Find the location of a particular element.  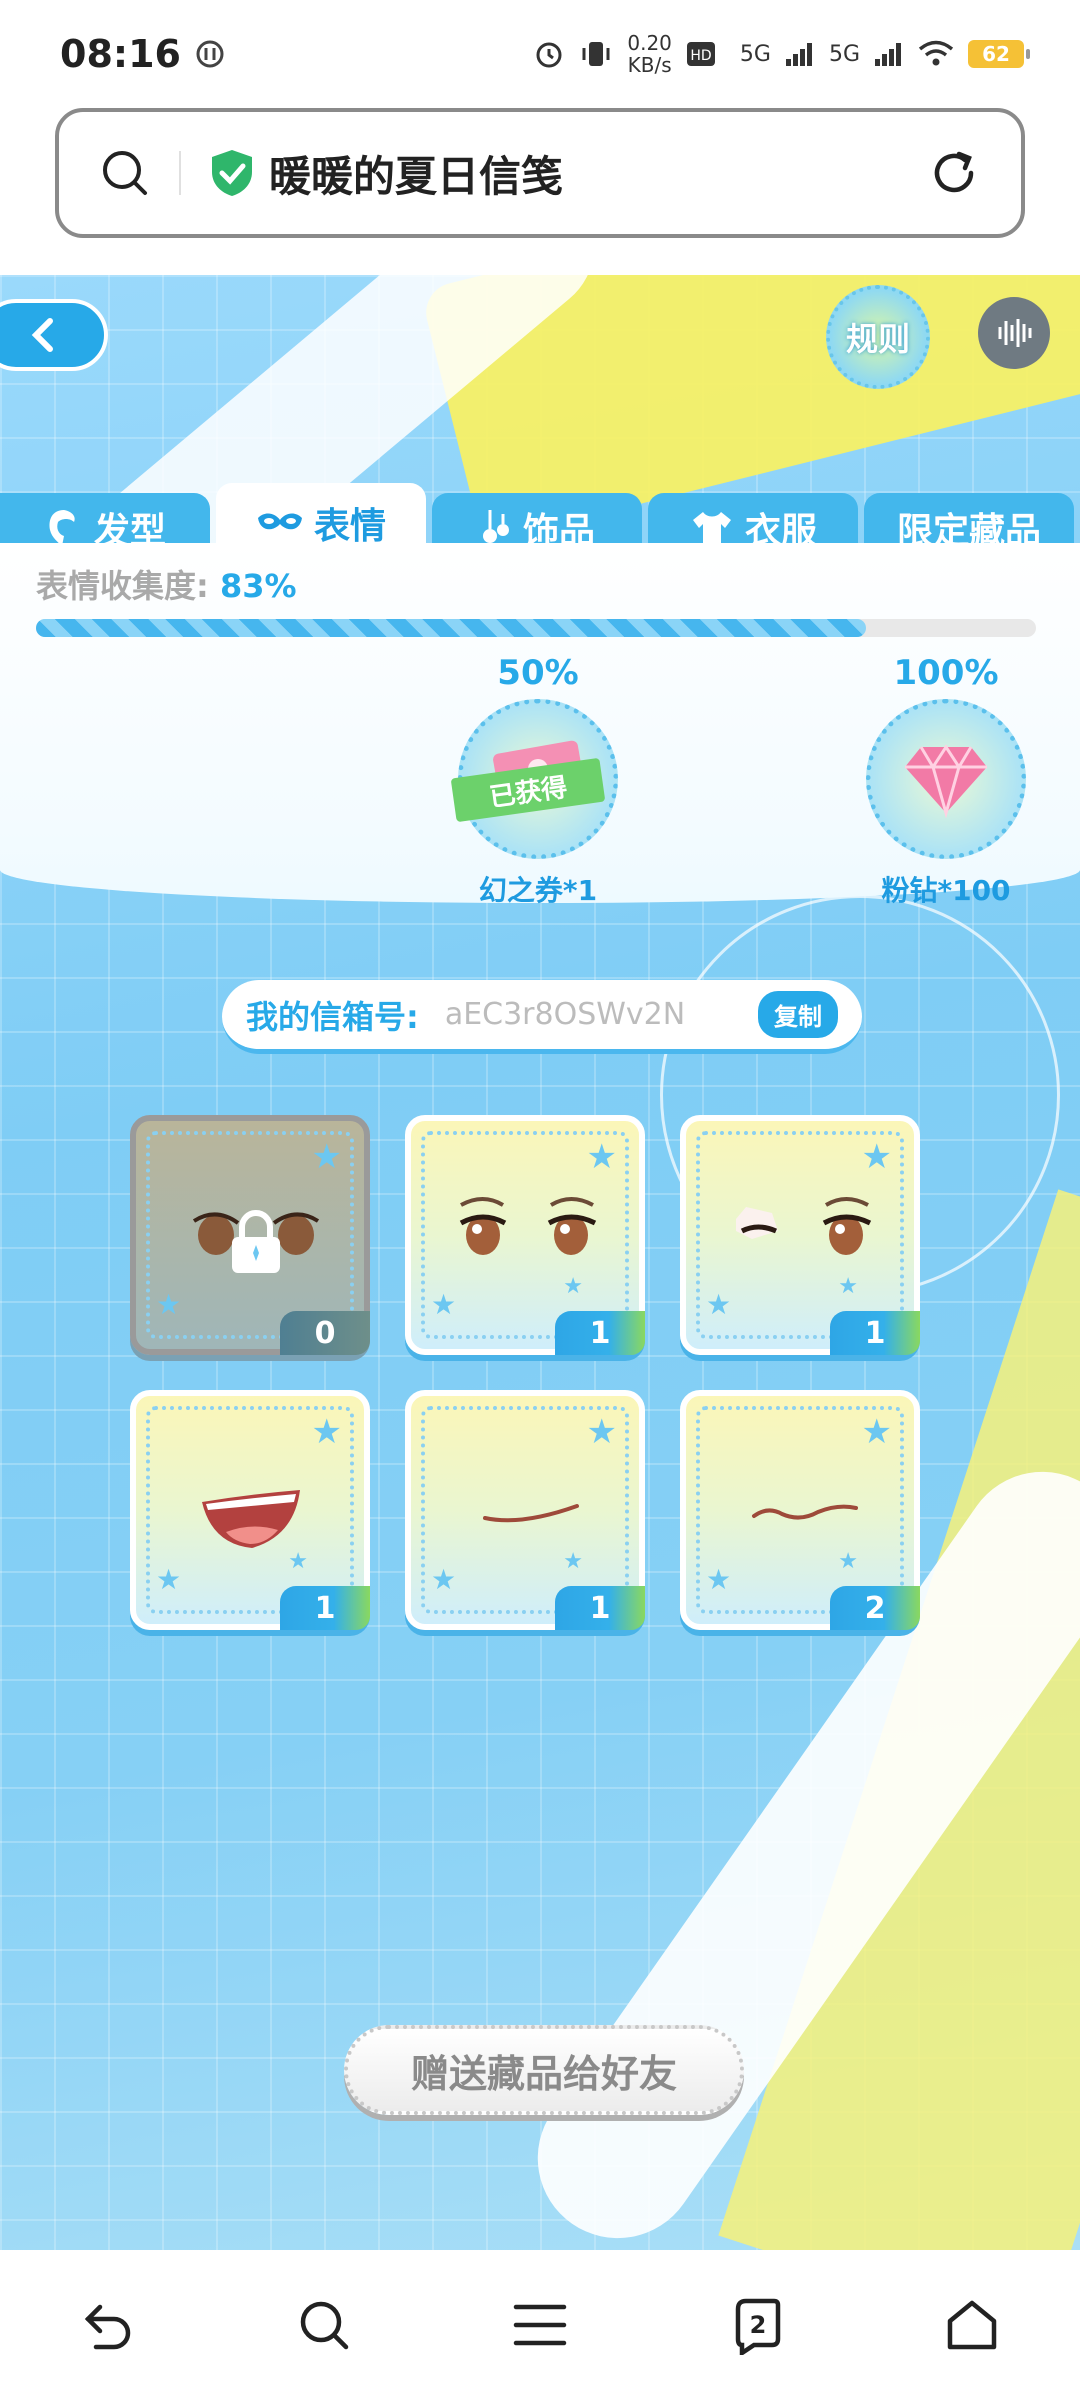

status-bar: 08:16 0.20 KB/s HD 5G 5G 62 is located at coordinates (540, 54).